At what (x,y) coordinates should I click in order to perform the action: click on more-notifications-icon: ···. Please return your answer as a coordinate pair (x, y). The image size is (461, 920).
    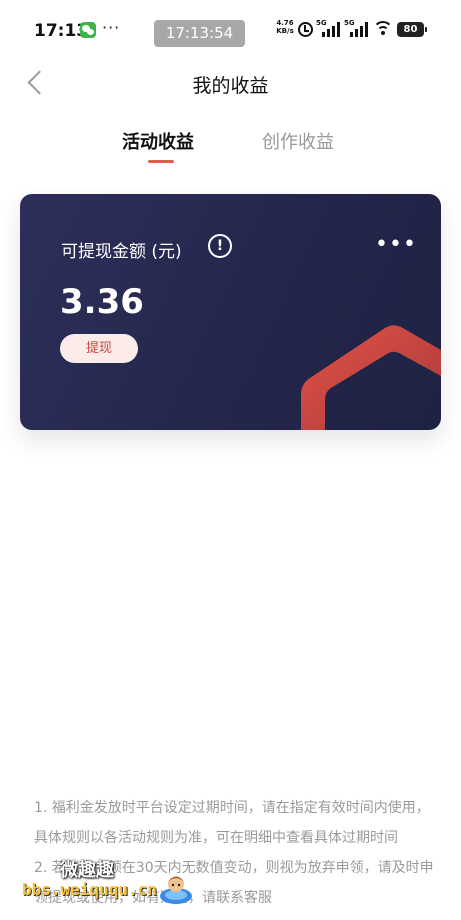
    Looking at the image, I should click on (111, 27).